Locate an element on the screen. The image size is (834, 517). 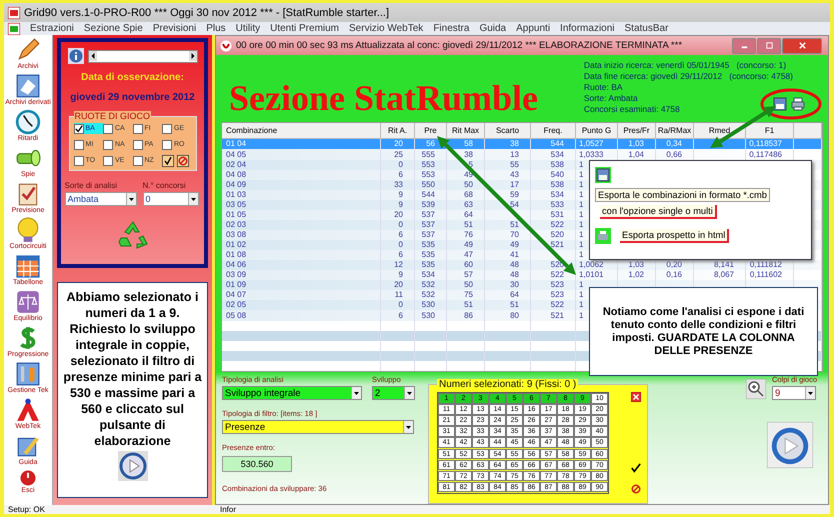
table-cell: 86 is located at coordinates (468, 315).